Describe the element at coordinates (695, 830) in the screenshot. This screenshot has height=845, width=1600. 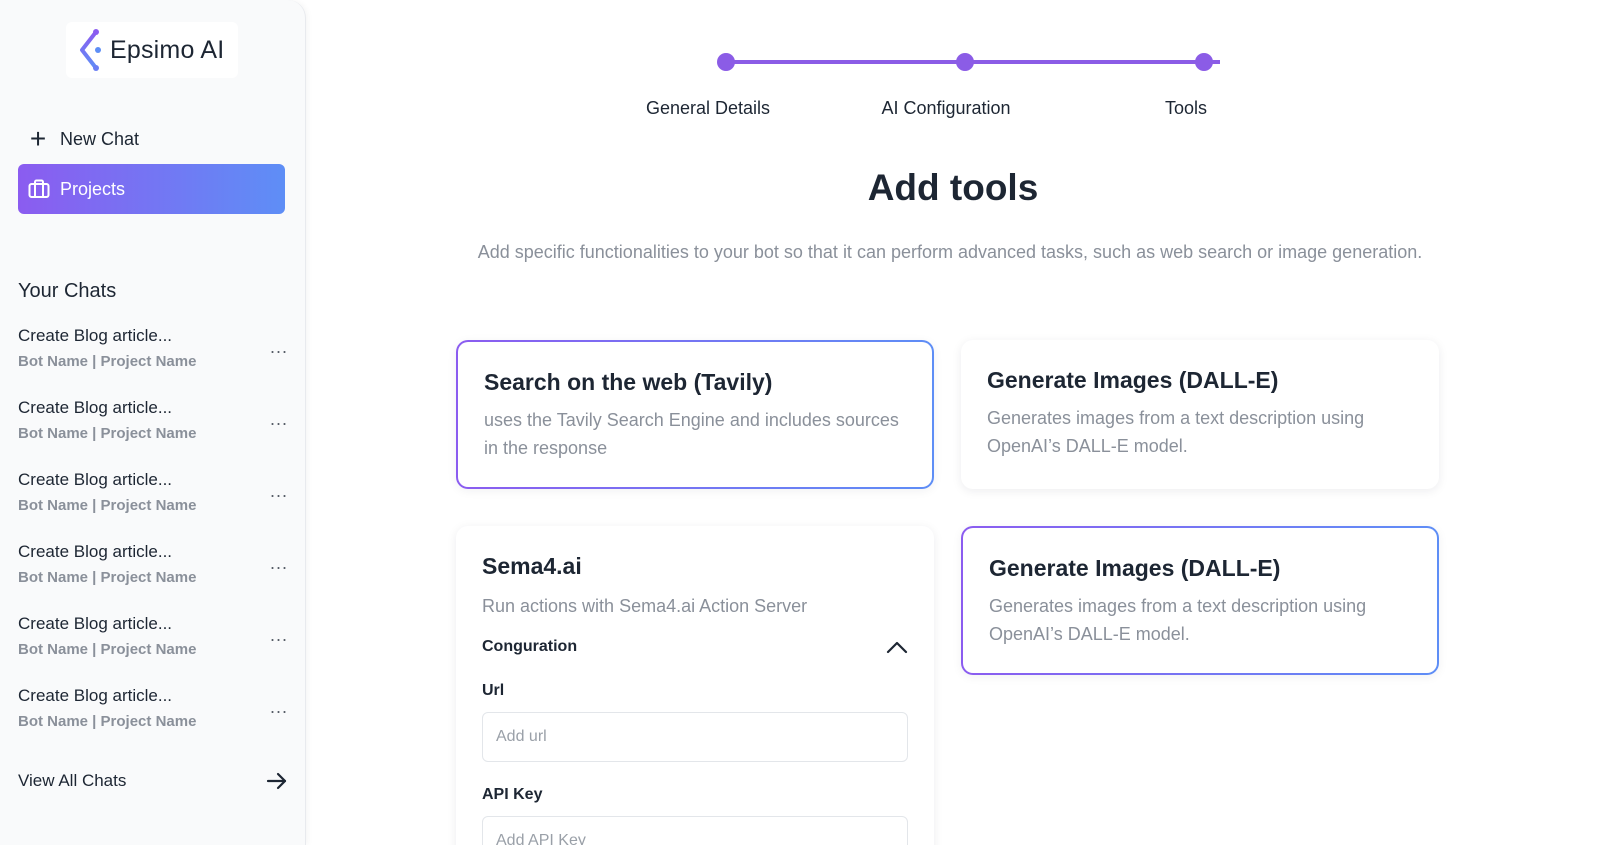
I see `api-key-input` at that location.